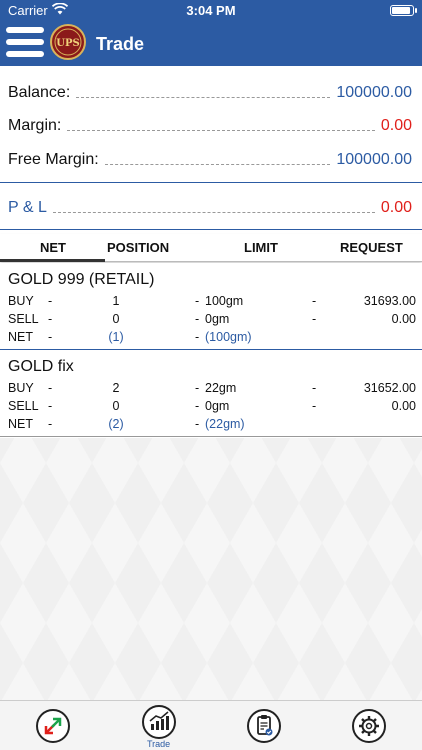  What do you see at coordinates (138, 247) in the screenshot?
I see `tab-position: POSITION` at bounding box center [138, 247].